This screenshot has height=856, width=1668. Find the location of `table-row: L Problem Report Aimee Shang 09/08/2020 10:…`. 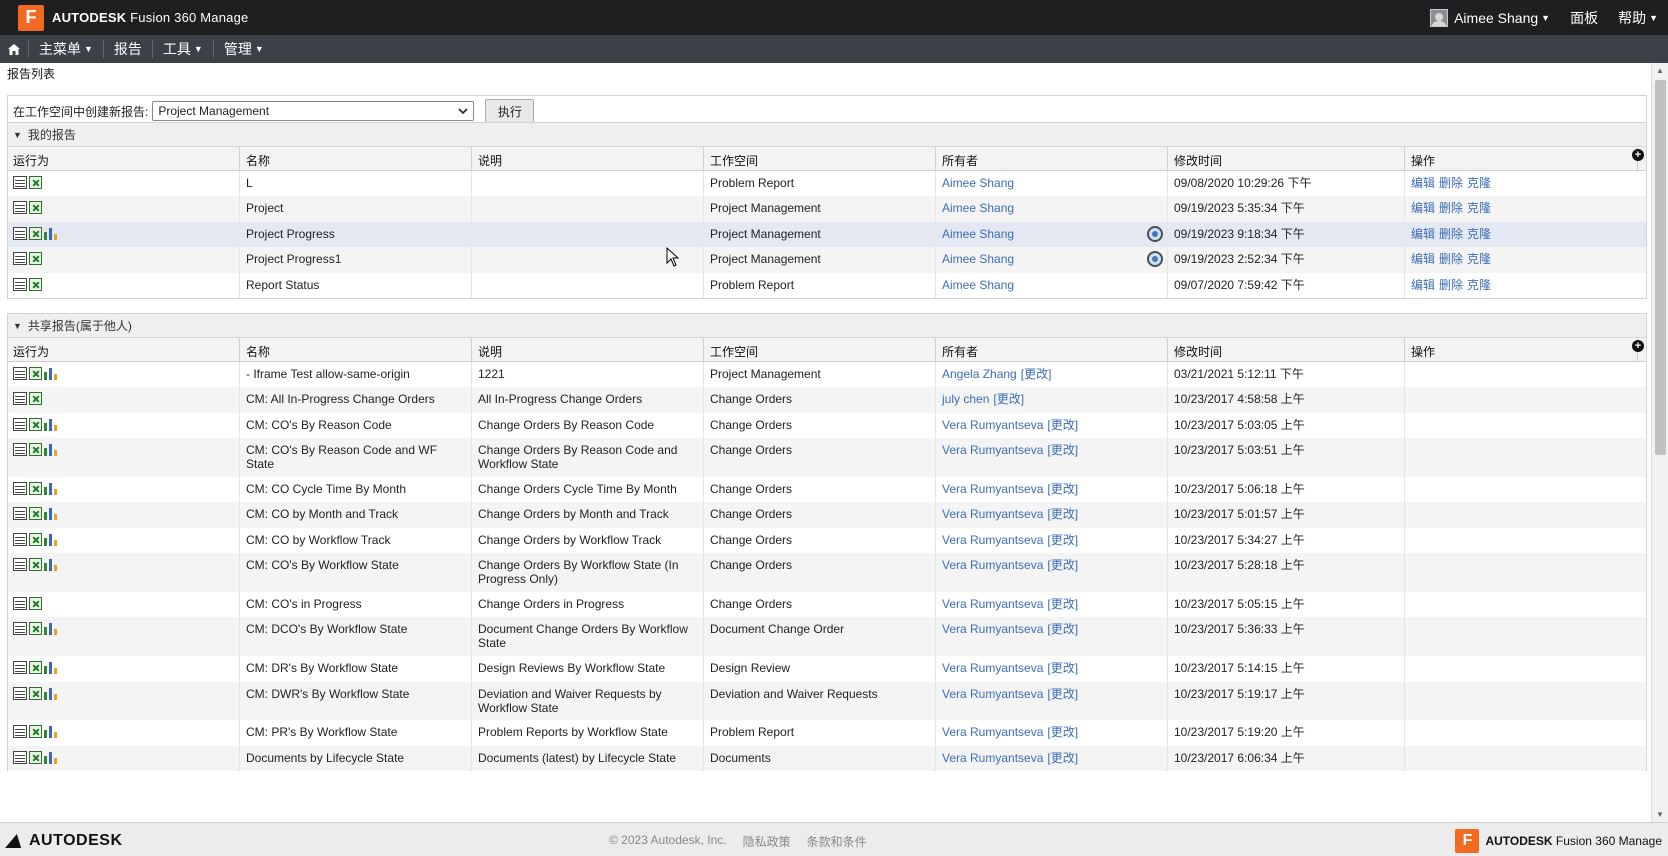

table-row: L Problem Report Aimee Shang 09/08/2020 10:… is located at coordinates (827, 184).